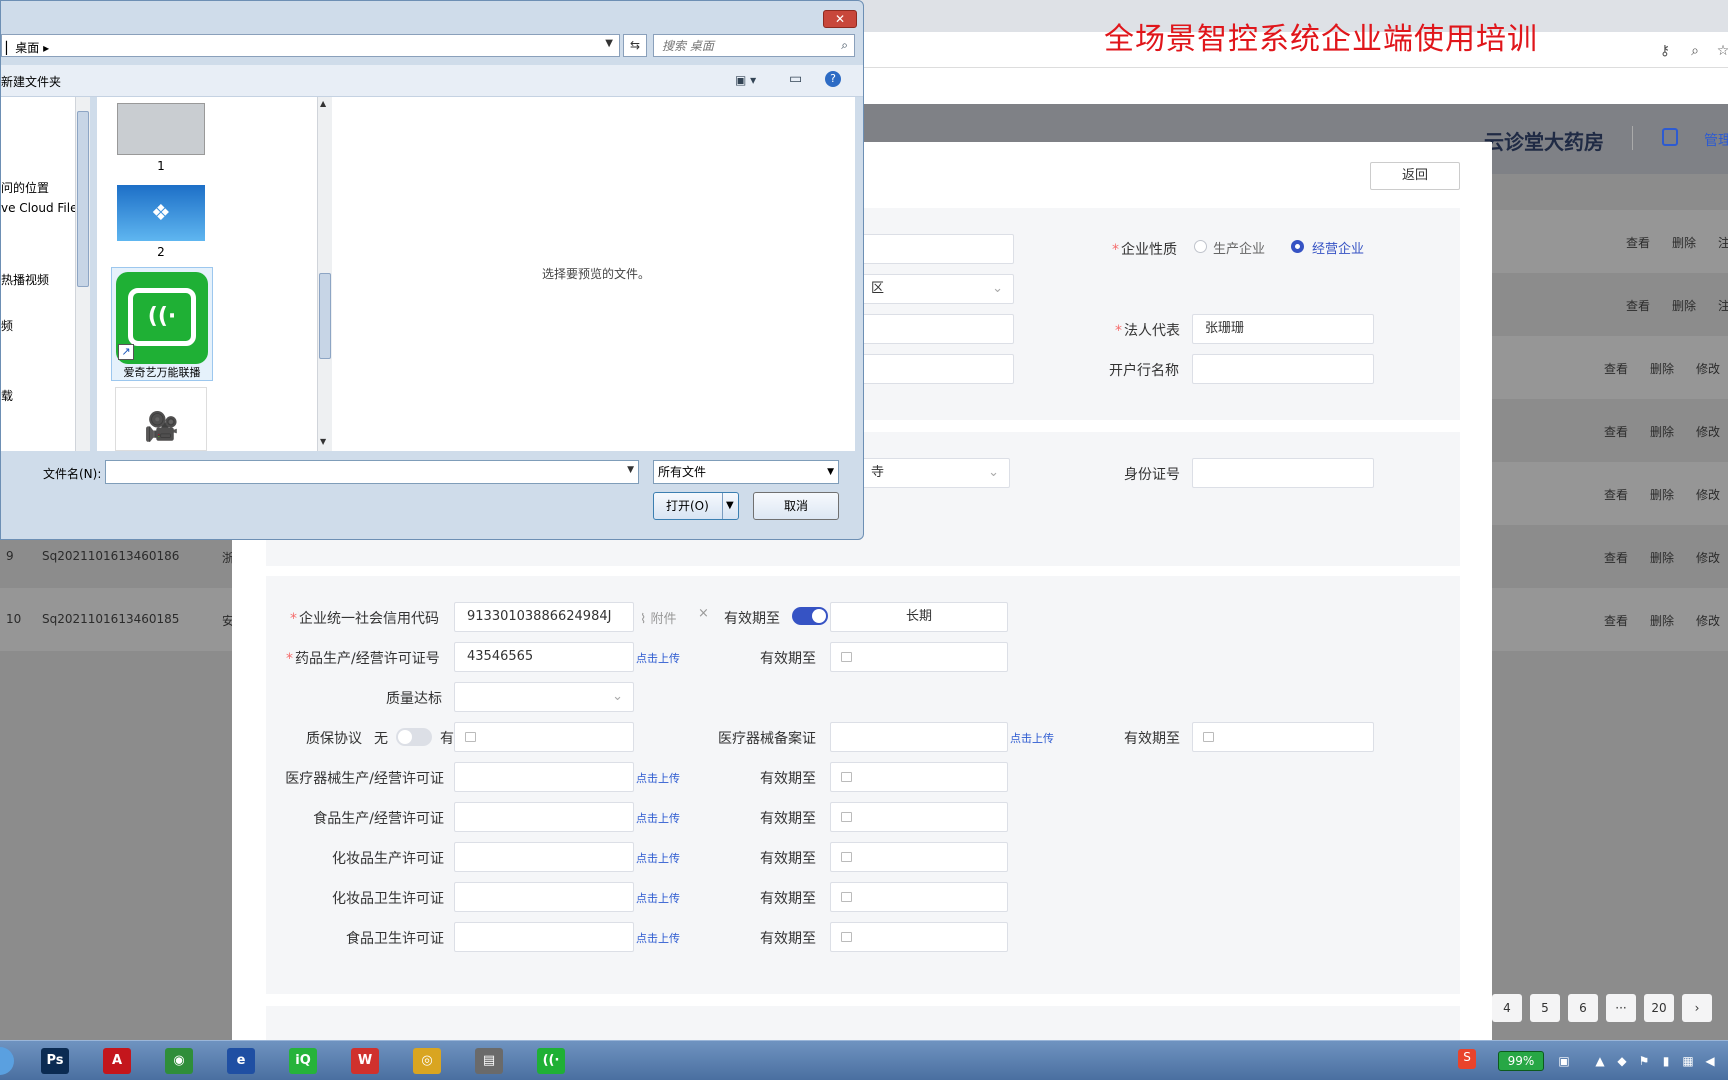  I want to click on taskbar-wps-button: W, so click(365, 1061).